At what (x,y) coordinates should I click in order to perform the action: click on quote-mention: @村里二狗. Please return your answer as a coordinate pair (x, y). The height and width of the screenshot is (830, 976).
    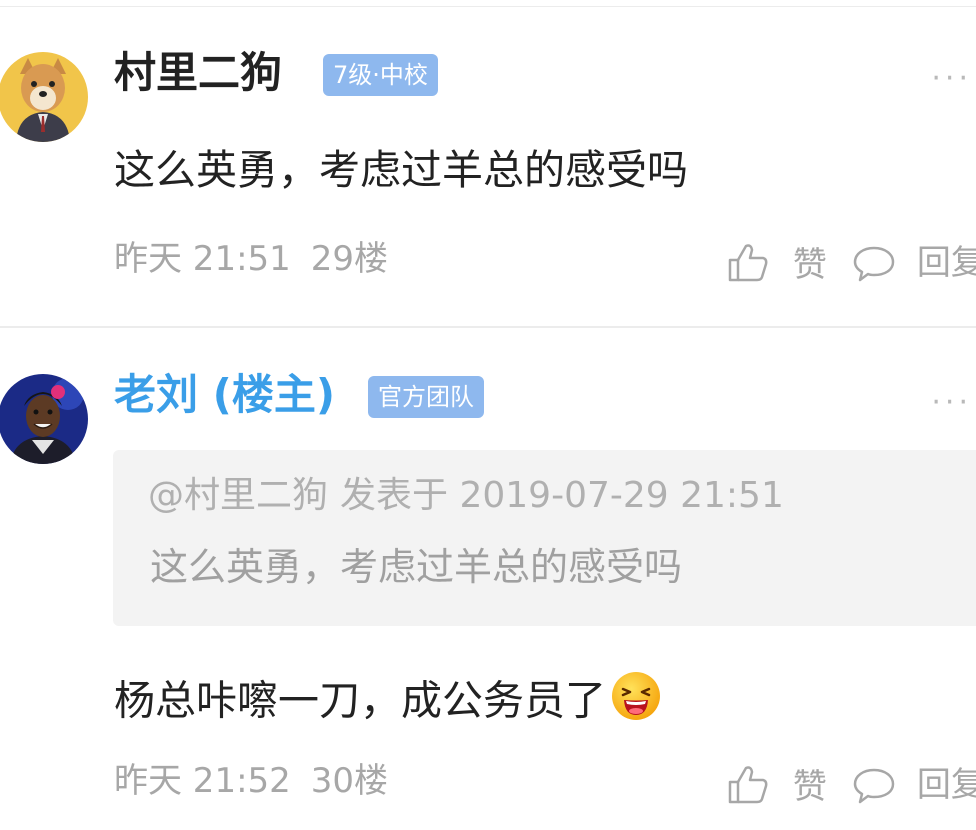
    Looking at the image, I should click on (238, 495).